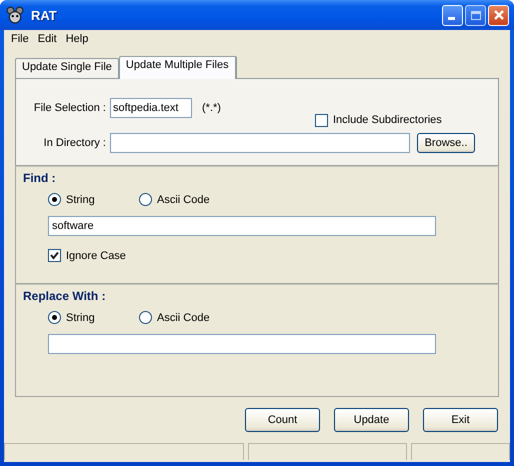 The height and width of the screenshot is (466, 514). Describe the element at coordinates (20, 38) in the screenshot. I see `menu-item: File` at that location.